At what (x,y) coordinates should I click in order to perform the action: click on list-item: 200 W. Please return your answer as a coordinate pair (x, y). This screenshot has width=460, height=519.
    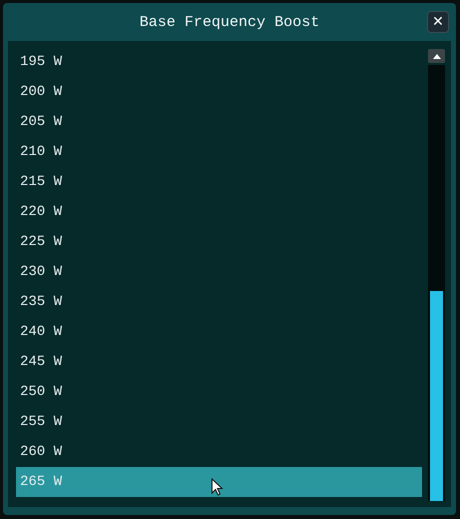
    Looking at the image, I should click on (219, 92).